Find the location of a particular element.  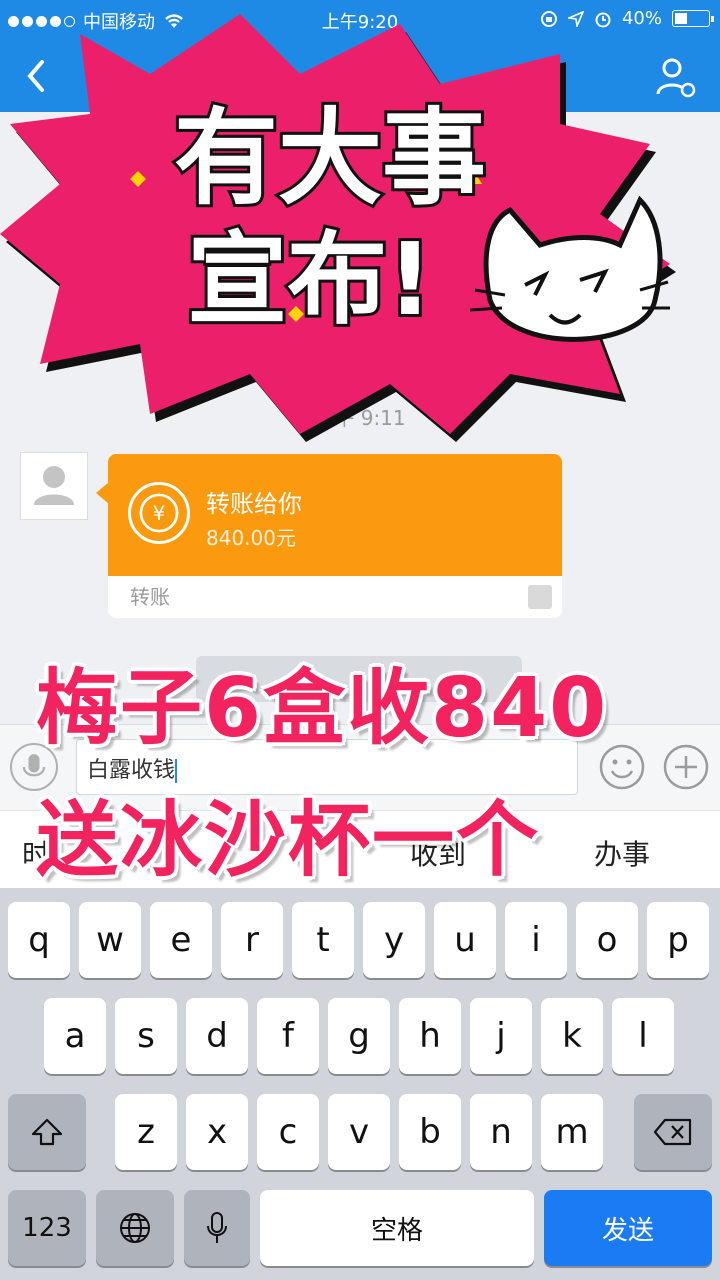

key-h: h is located at coordinates (430, 1036).